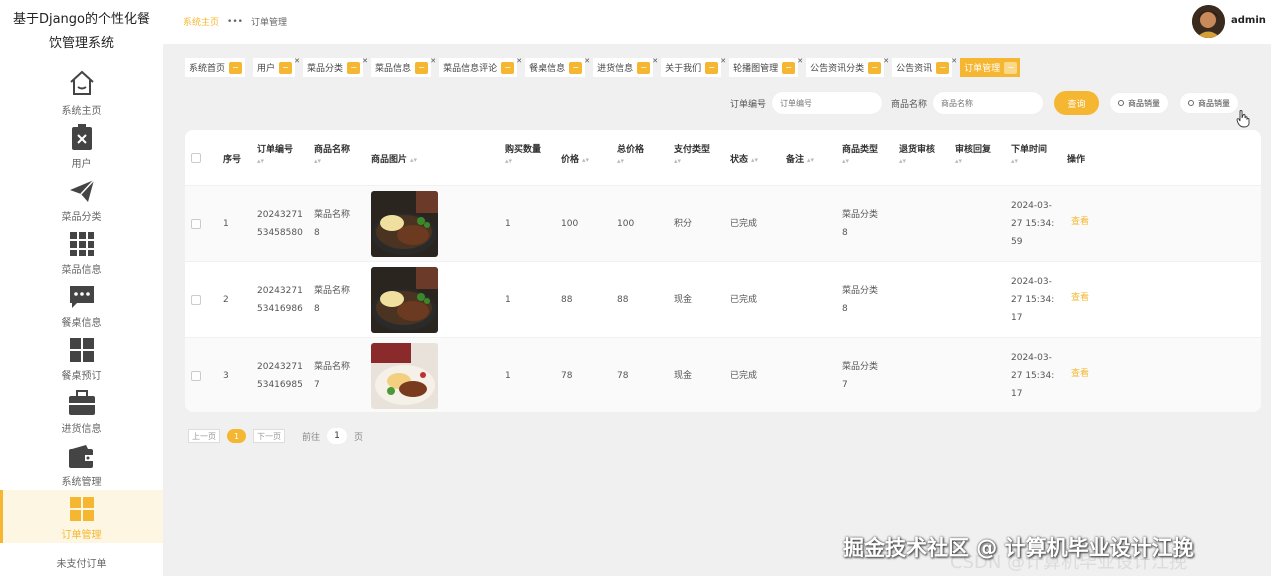 The height and width of the screenshot is (576, 1271). Describe the element at coordinates (81, 304) in the screenshot. I see `sidebar-item-table-info: 餐桌信息` at that location.